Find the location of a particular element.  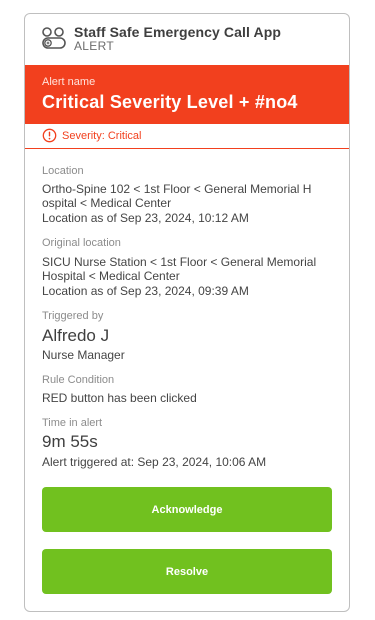

rule-condition-text: RED button has been clicked is located at coordinates (119, 398).